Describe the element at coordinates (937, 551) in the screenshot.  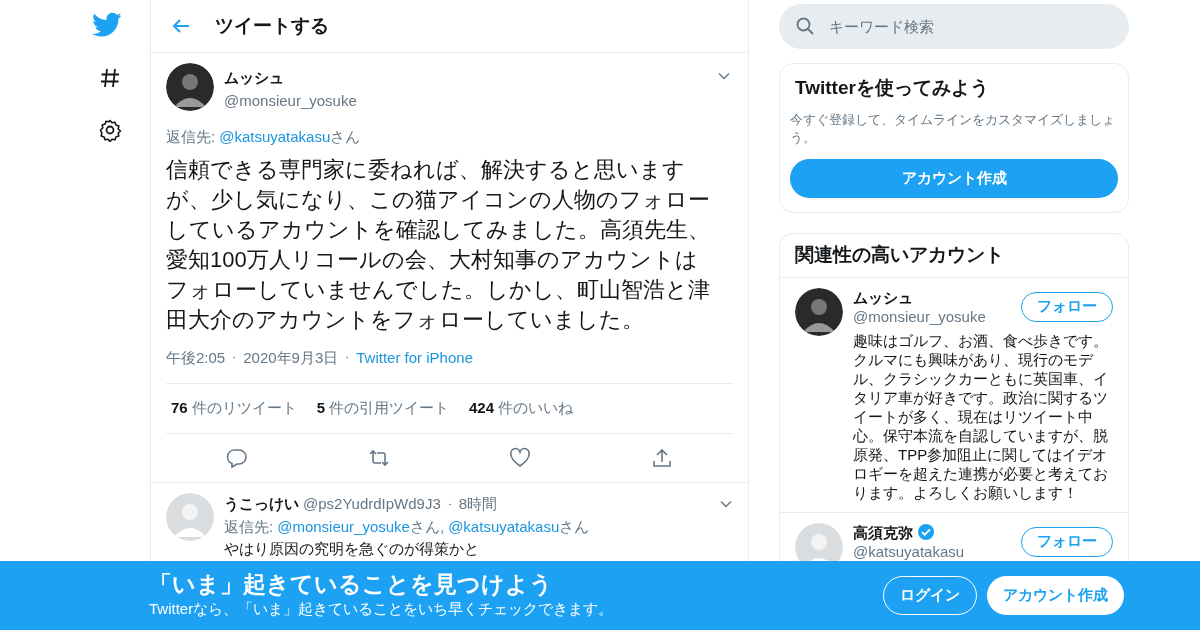
I see `account-handle: @katsuyatakasu` at that location.